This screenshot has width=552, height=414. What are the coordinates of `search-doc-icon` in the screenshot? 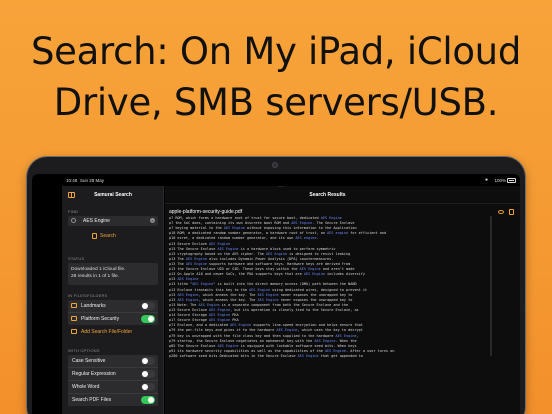 It's located at (94, 236).